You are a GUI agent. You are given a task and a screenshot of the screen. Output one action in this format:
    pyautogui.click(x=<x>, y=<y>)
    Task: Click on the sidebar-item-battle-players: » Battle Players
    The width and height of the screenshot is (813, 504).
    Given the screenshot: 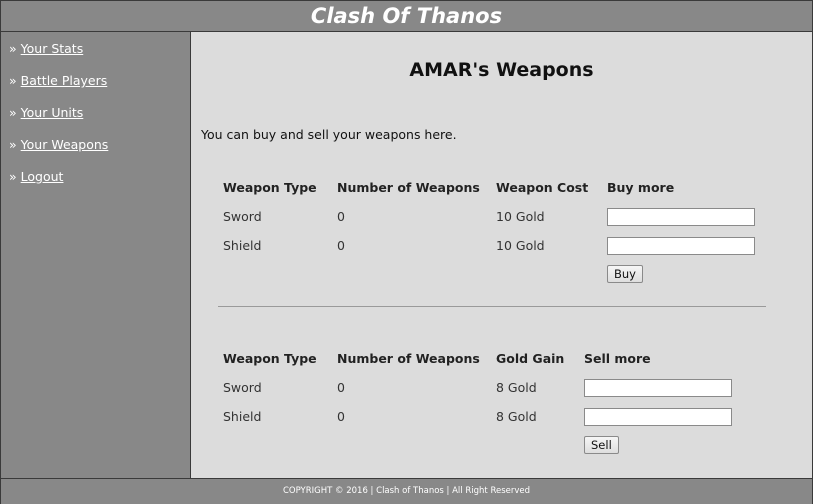 What is the action you would take?
    pyautogui.click(x=58, y=80)
    